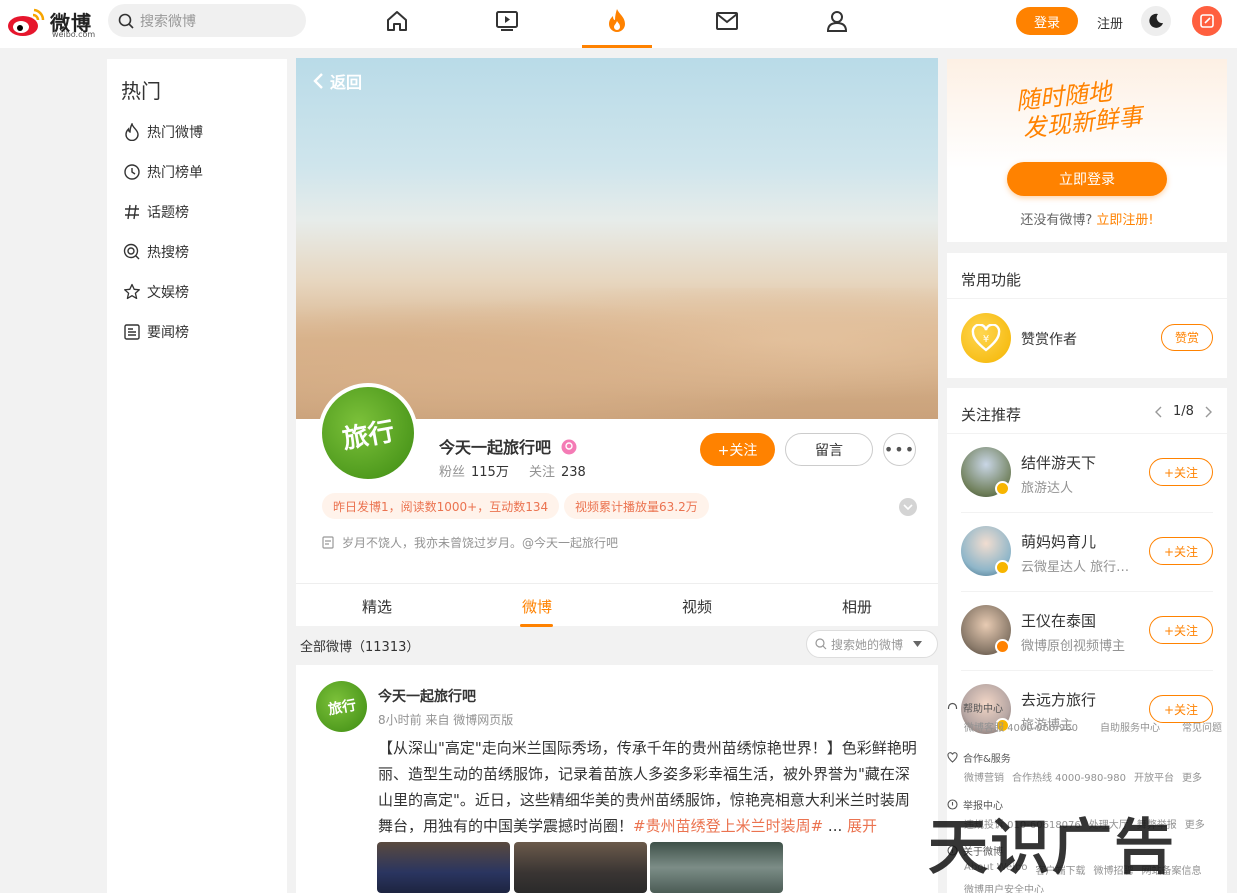 This screenshot has width=1237, height=893. What do you see at coordinates (175, 173) in the screenshot?
I see `sidebar-item-label: 热门榜单` at bounding box center [175, 173].